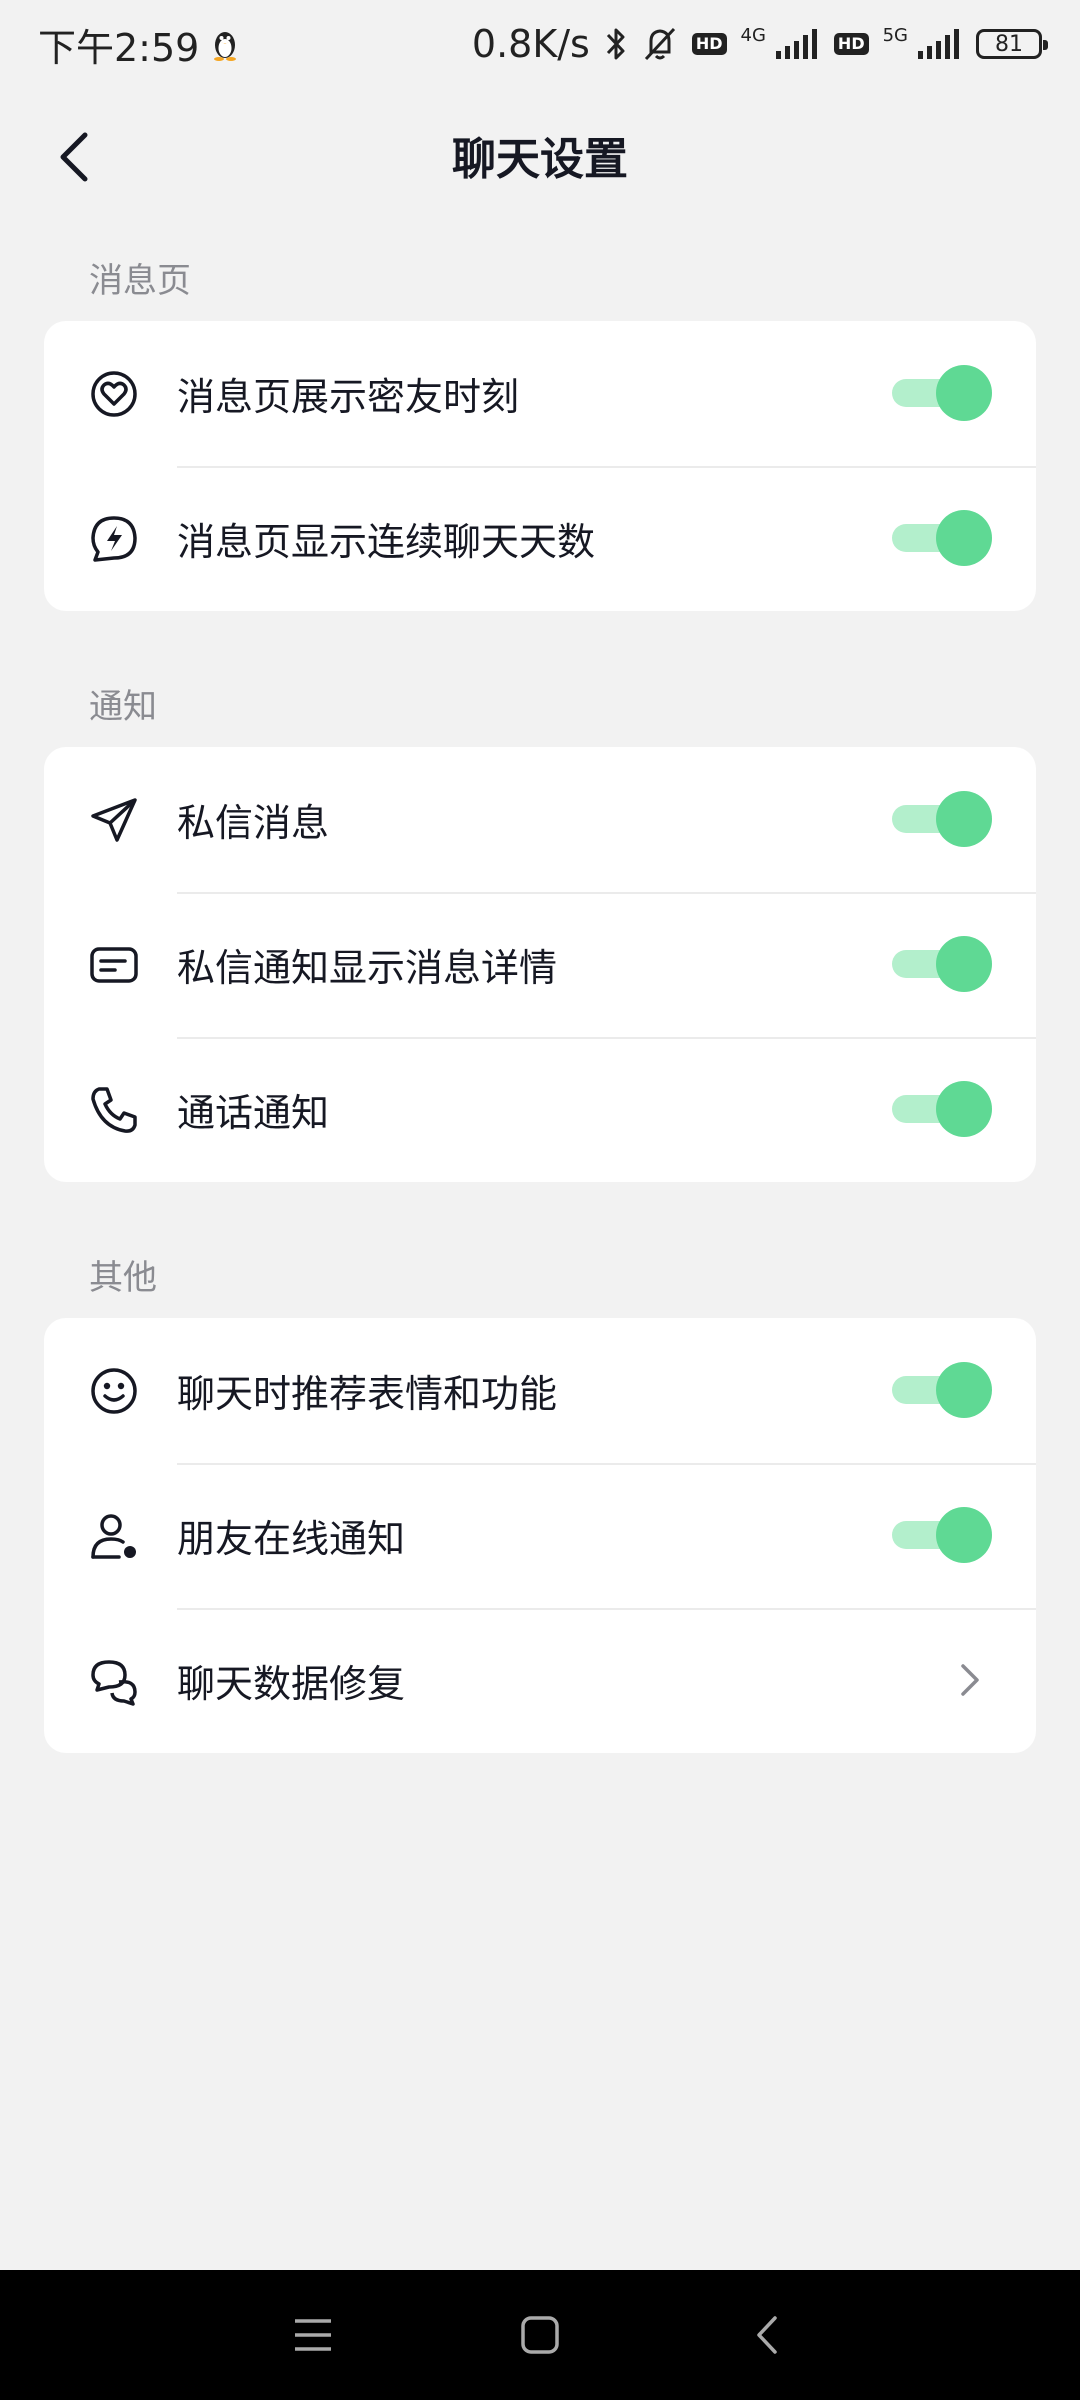 The height and width of the screenshot is (2400, 1080). Describe the element at coordinates (114, 1391) in the screenshot. I see `smiley-icon` at that location.